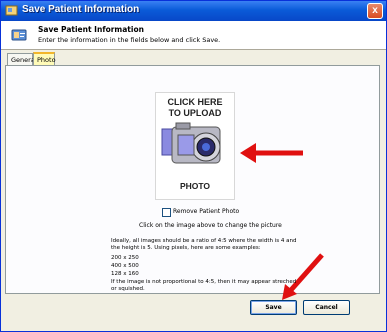  What do you see at coordinates (125, 258) in the screenshot?
I see `example-size: 200 x 250` at bounding box center [125, 258].